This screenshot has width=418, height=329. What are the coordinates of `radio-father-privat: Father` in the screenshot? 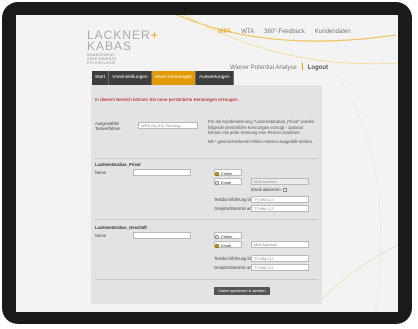 It's located at (228, 172).